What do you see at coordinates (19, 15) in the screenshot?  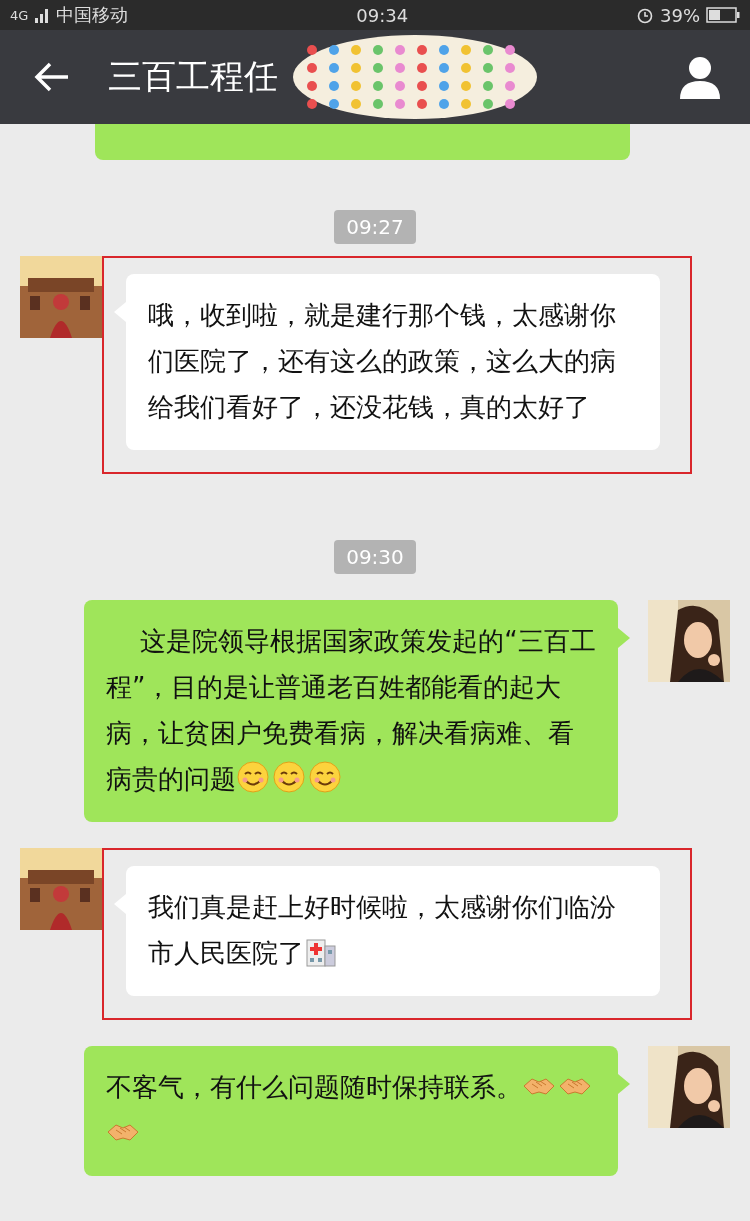 I see `network-type: 4G` at bounding box center [19, 15].